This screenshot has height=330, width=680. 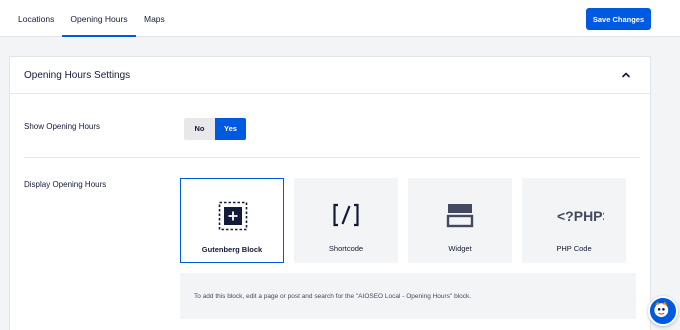 I want to click on tab-maps: Maps, so click(x=154, y=18).